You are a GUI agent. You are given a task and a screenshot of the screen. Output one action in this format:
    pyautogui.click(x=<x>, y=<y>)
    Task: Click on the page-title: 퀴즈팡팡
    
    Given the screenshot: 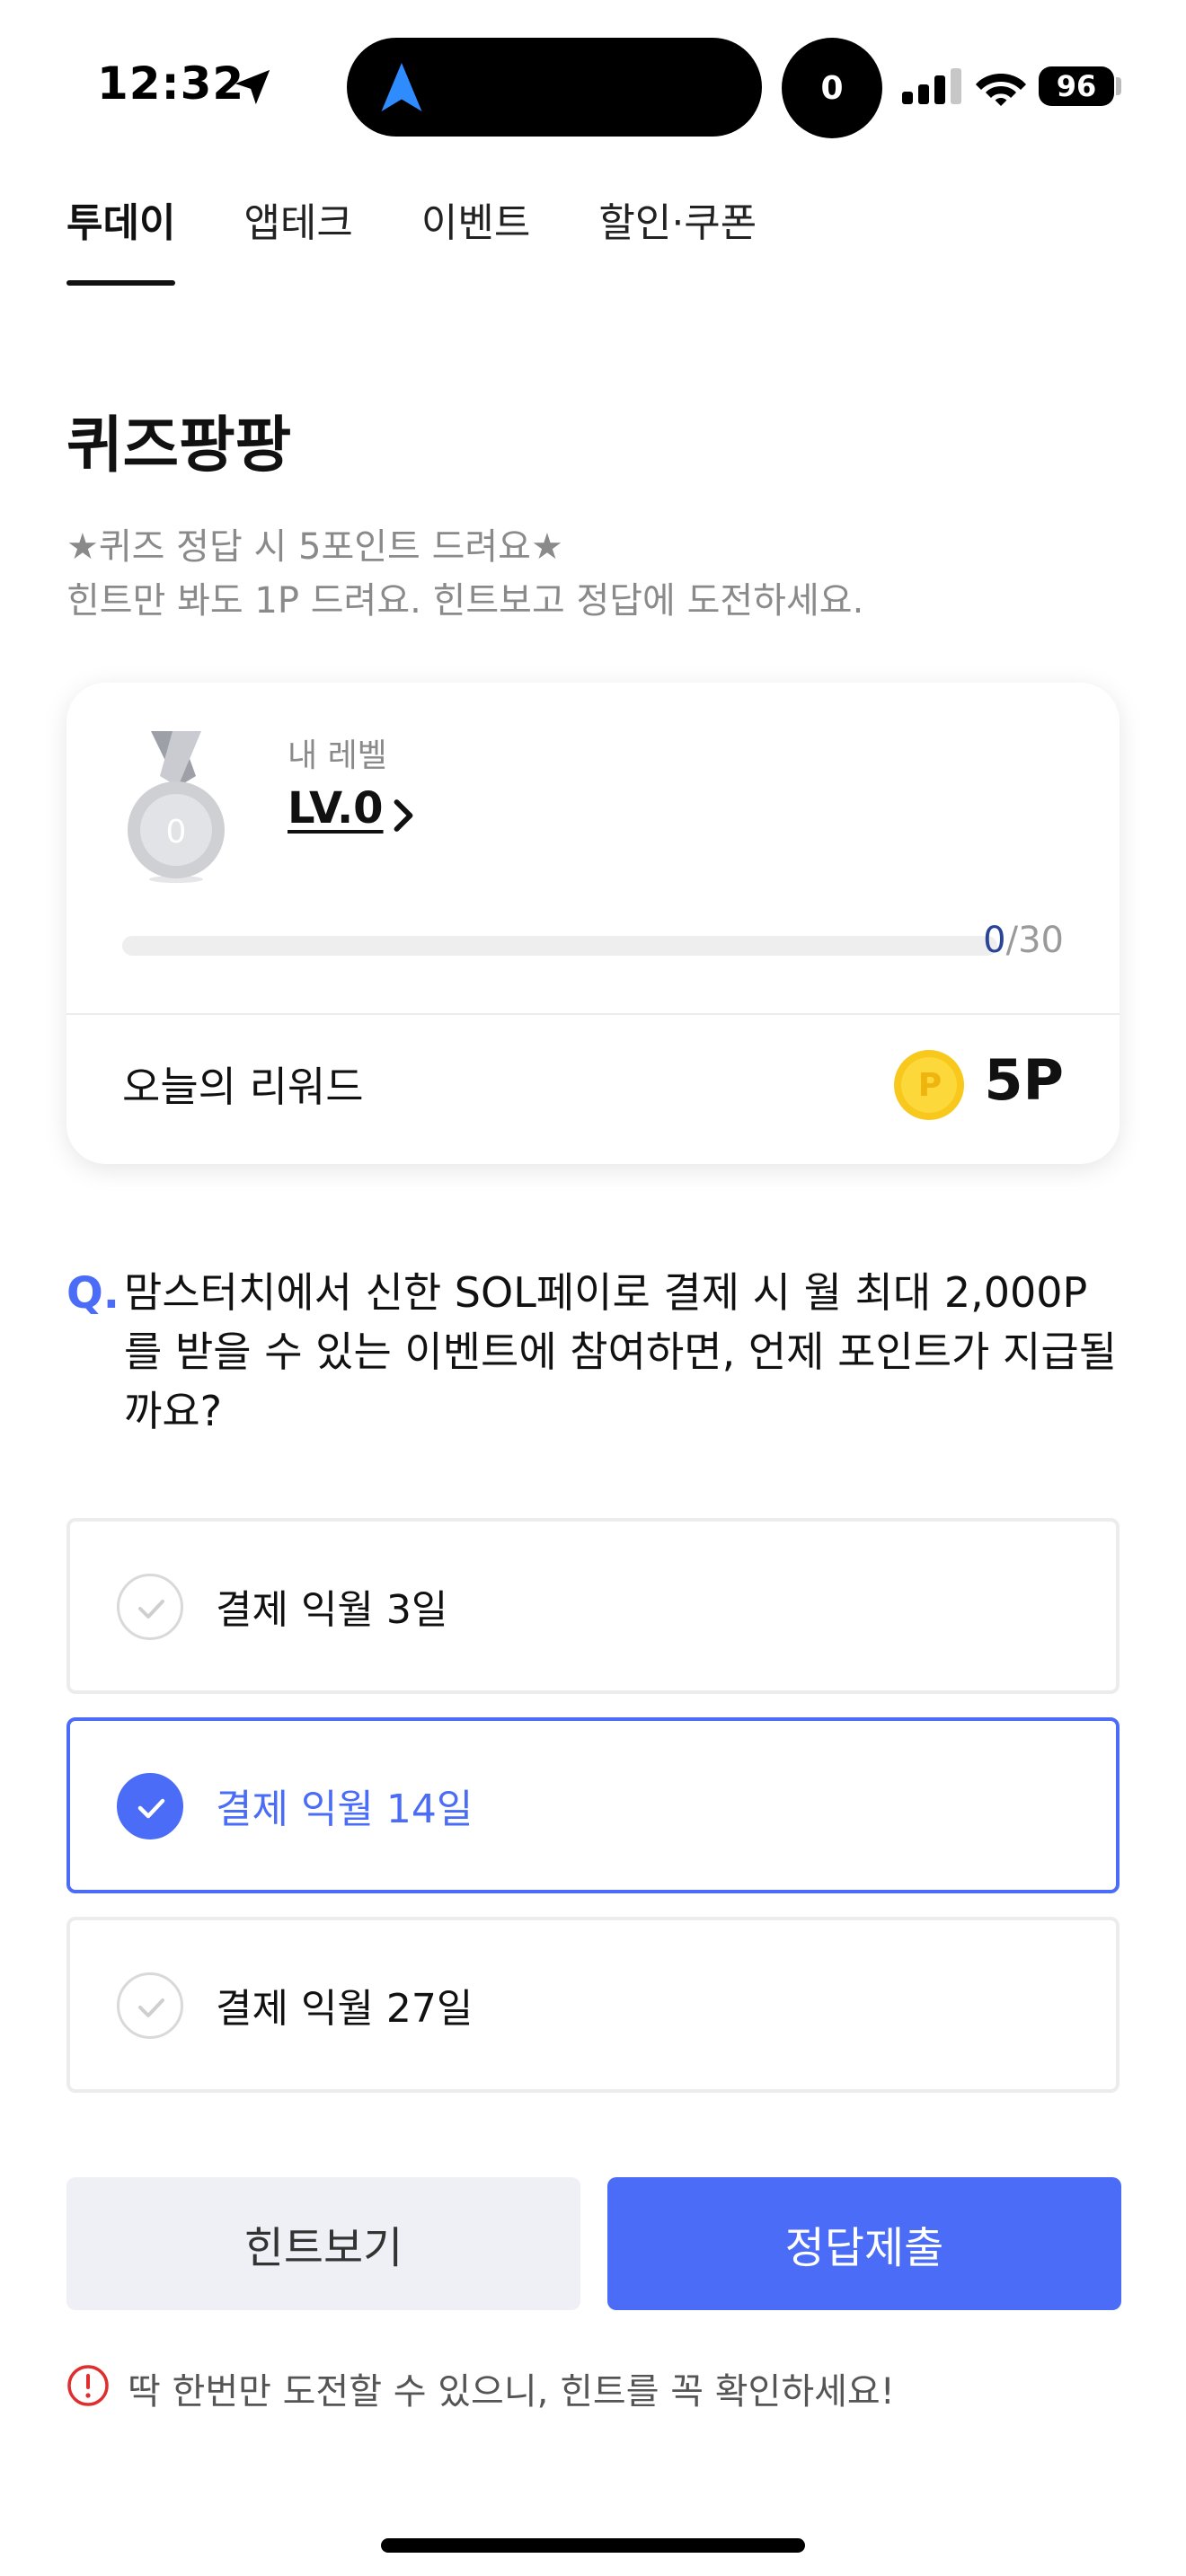 What is the action you would take?
    pyautogui.click(x=179, y=445)
    